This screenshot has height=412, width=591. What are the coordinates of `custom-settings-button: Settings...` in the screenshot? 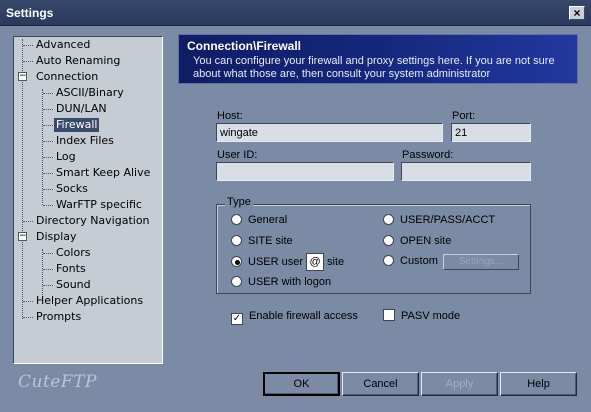 It's located at (481, 262).